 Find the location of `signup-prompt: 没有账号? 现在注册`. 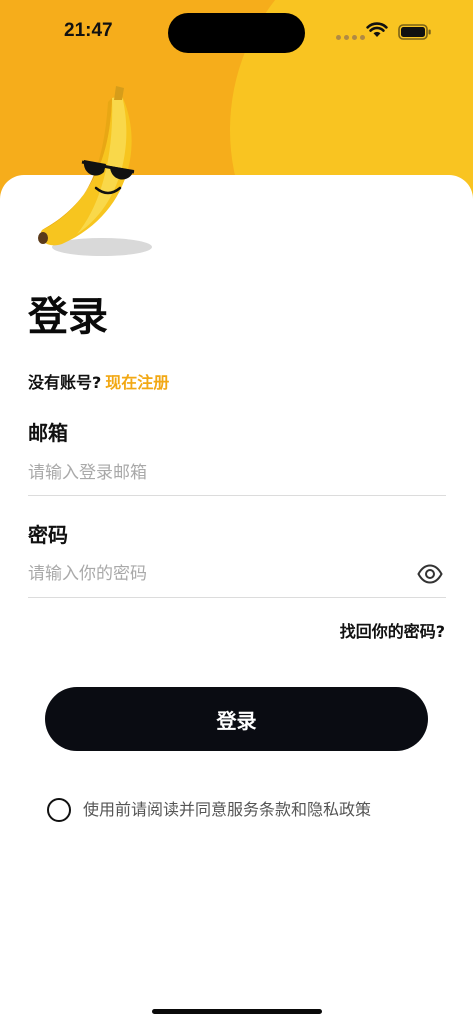

signup-prompt: 没有账号? 现在注册 is located at coordinates (98, 383).